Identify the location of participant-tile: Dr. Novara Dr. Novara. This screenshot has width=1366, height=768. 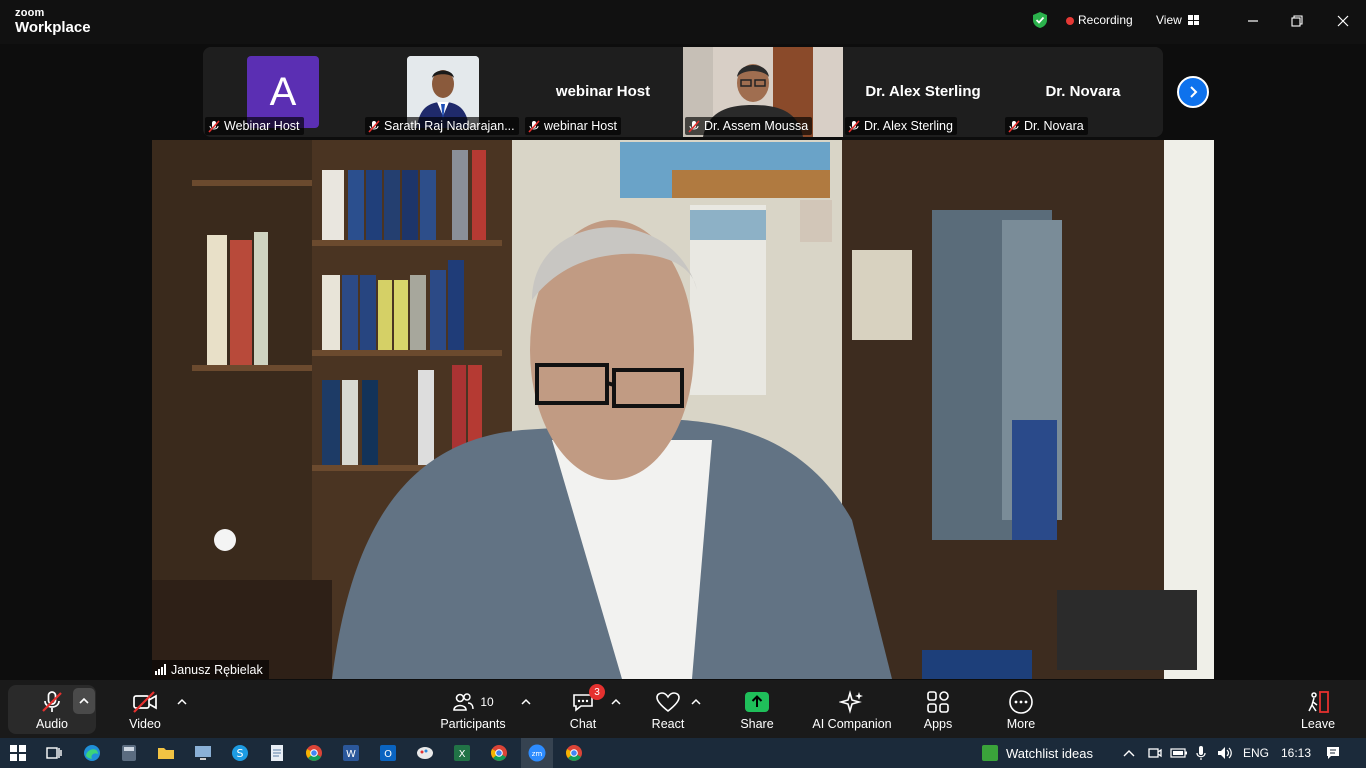
(1083, 92).